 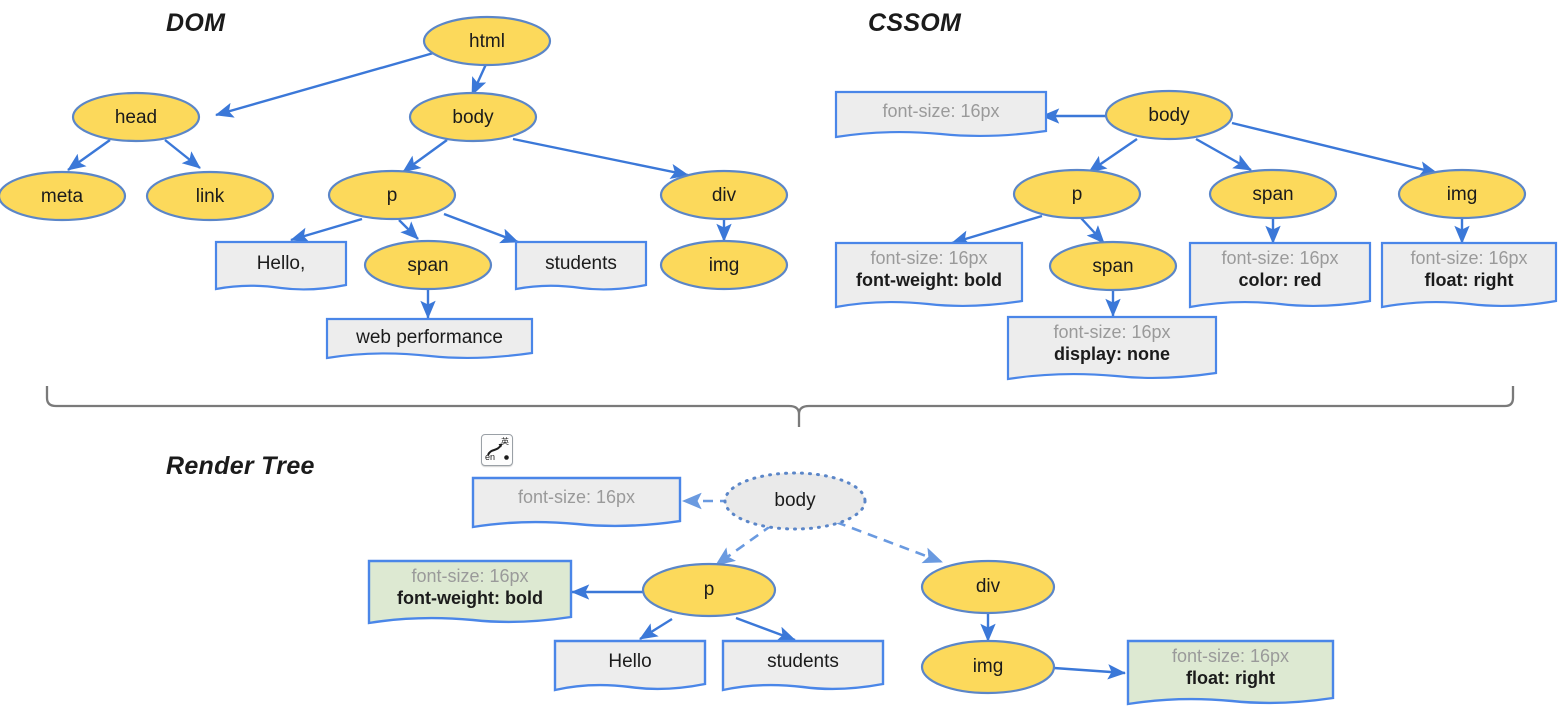 What do you see at coordinates (63, 196) in the screenshot?
I see `dom-node-meta` at bounding box center [63, 196].